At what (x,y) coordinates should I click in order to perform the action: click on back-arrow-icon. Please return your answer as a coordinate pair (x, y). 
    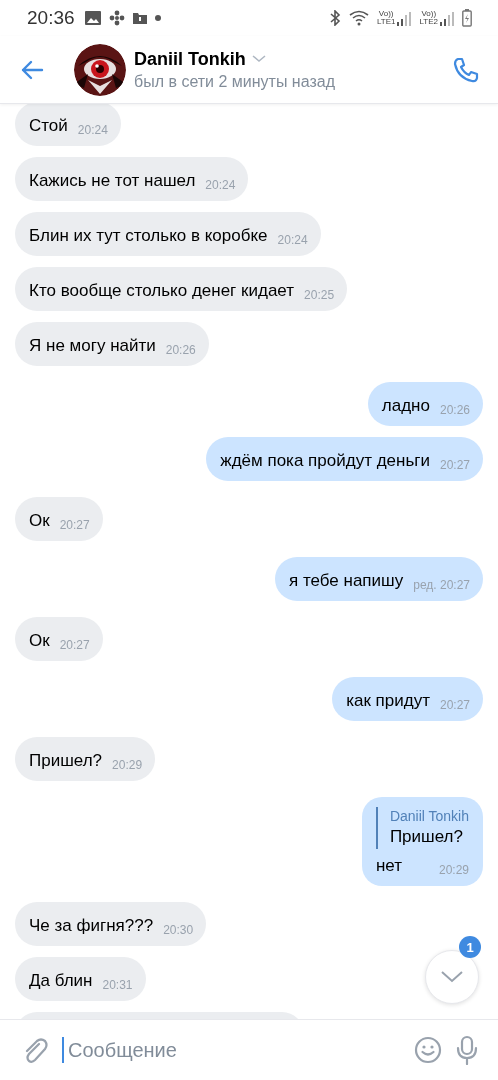
    Looking at the image, I should click on (32, 69).